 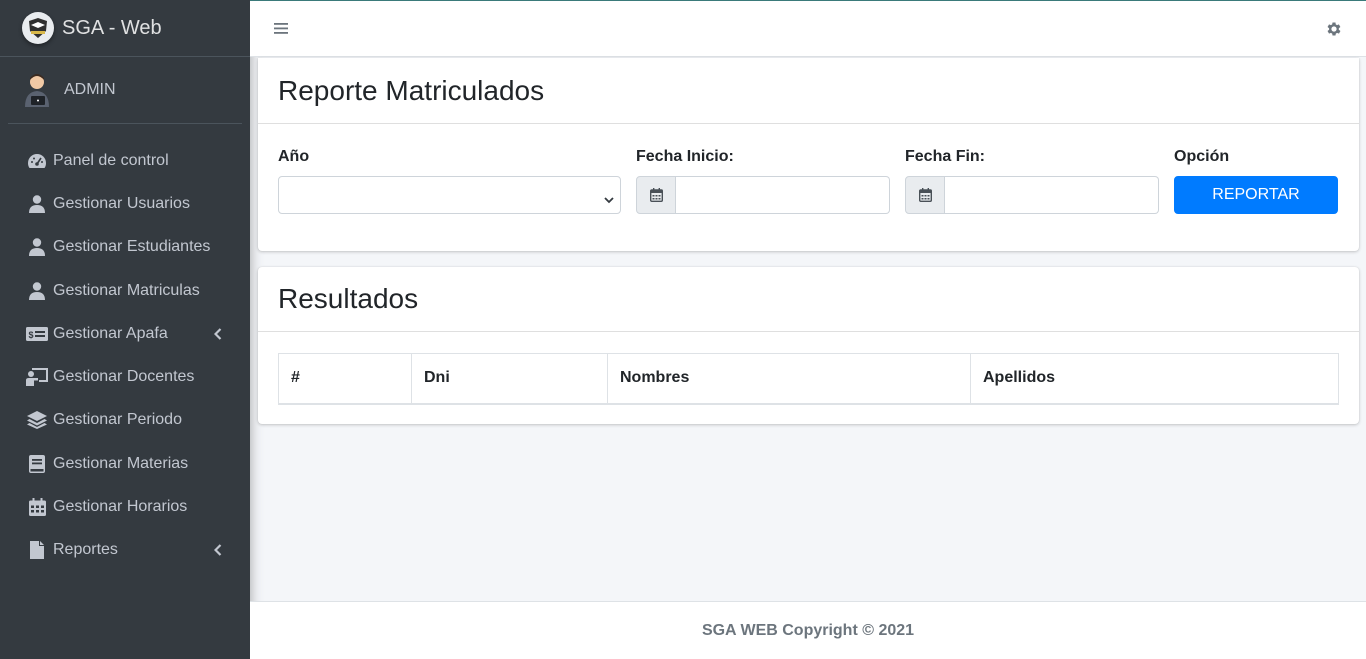 I want to click on table-header-row: # Dni Nombres Apellidos, so click(x=808, y=379).